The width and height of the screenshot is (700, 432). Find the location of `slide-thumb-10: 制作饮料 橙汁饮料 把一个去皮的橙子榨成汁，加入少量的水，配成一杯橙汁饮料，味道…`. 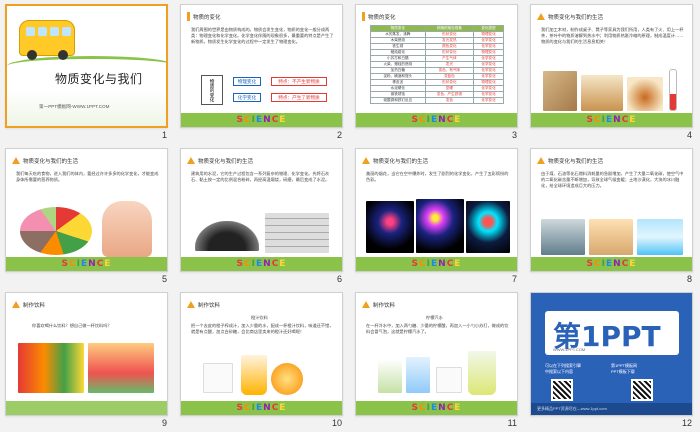

slide-thumb-10: 制作饮料 橙汁饮料 把一个去皮的橙子榨成汁，加入少量的水，配成一杯橙汁饮料，味道… is located at coordinates (262, 360).